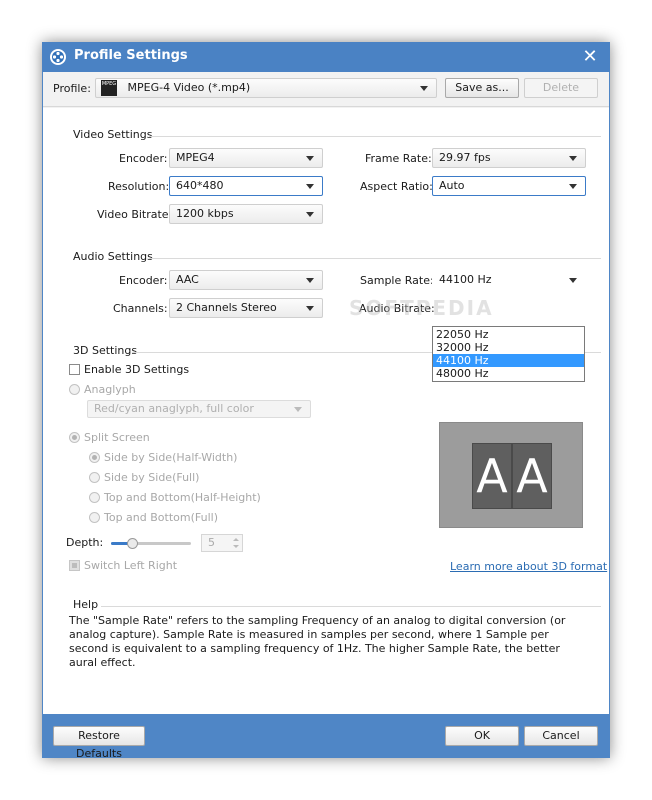 Image resolution: width=652 pixels, height=800 pixels. What do you see at coordinates (132, 543) in the screenshot?
I see `depth-slider-thumb` at bounding box center [132, 543].